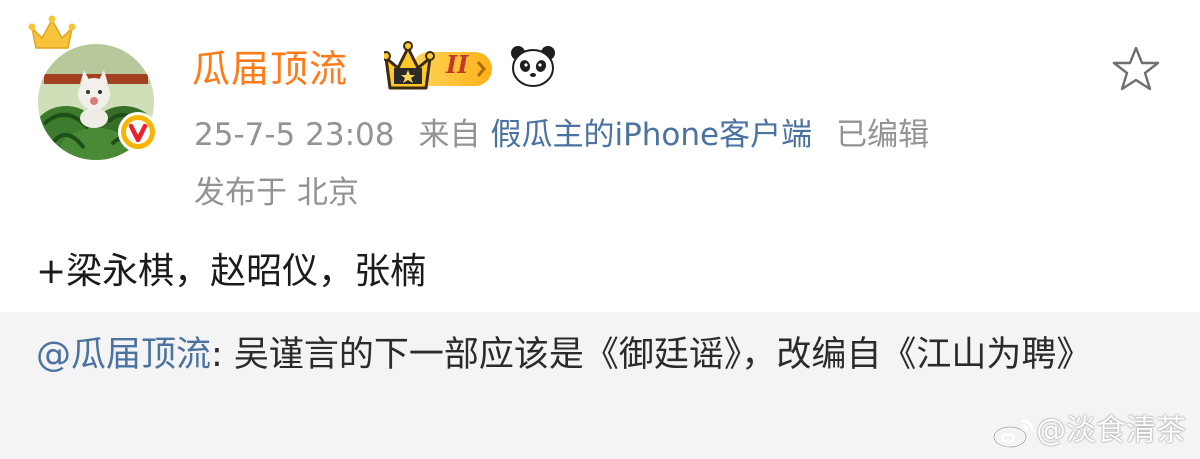 This screenshot has width=1200, height=459. Describe the element at coordinates (270, 69) in the screenshot. I see `author-name: 瓜届顶流` at that location.